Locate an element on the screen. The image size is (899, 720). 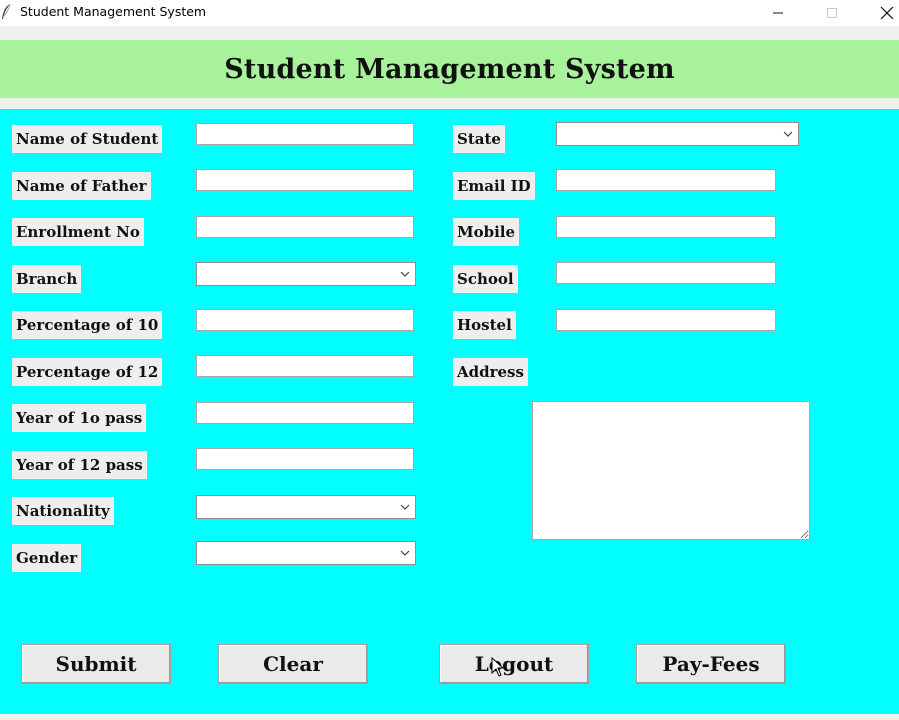
label-percentage-12: Percentage of 12 is located at coordinates (87, 372).